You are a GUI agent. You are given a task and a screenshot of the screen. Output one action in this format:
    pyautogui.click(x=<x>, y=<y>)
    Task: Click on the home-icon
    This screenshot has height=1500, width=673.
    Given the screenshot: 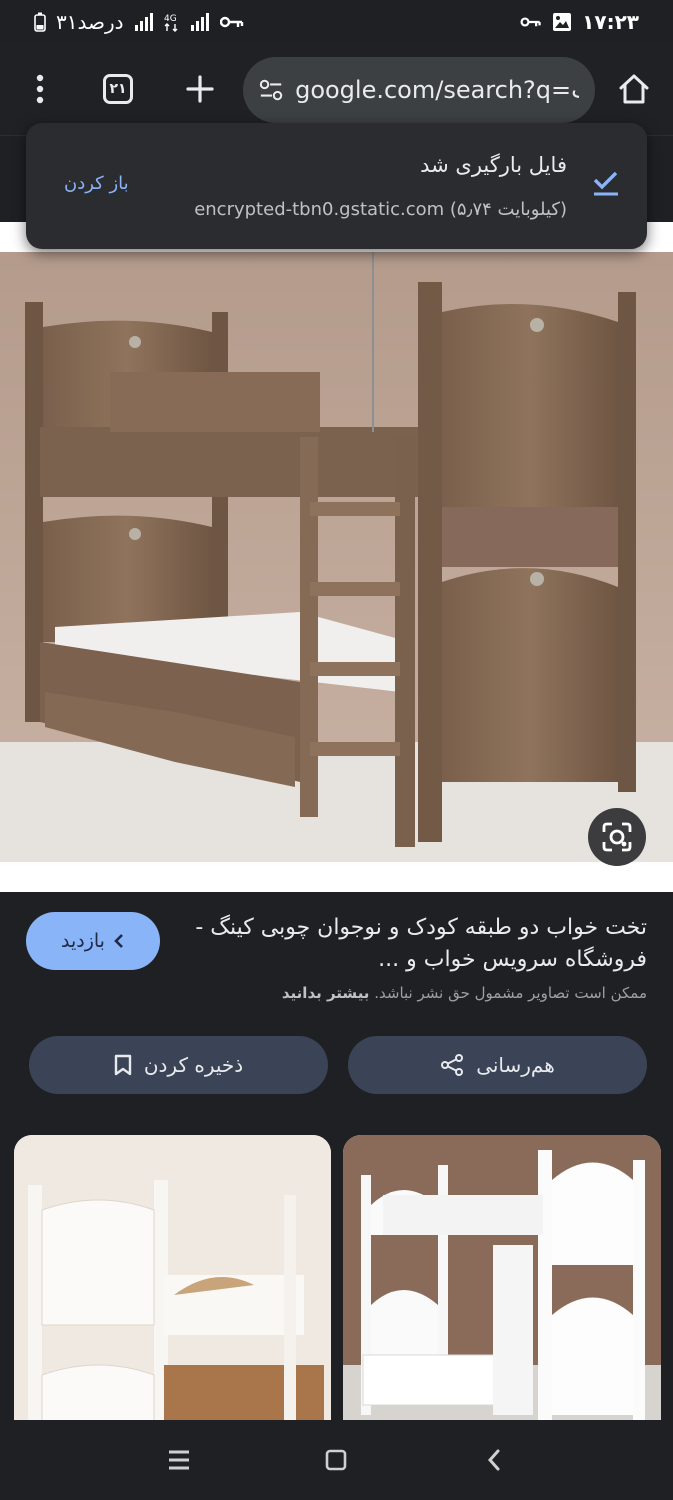 What is the action you would take?
    pyautogui.click(x=634, y=89)
    